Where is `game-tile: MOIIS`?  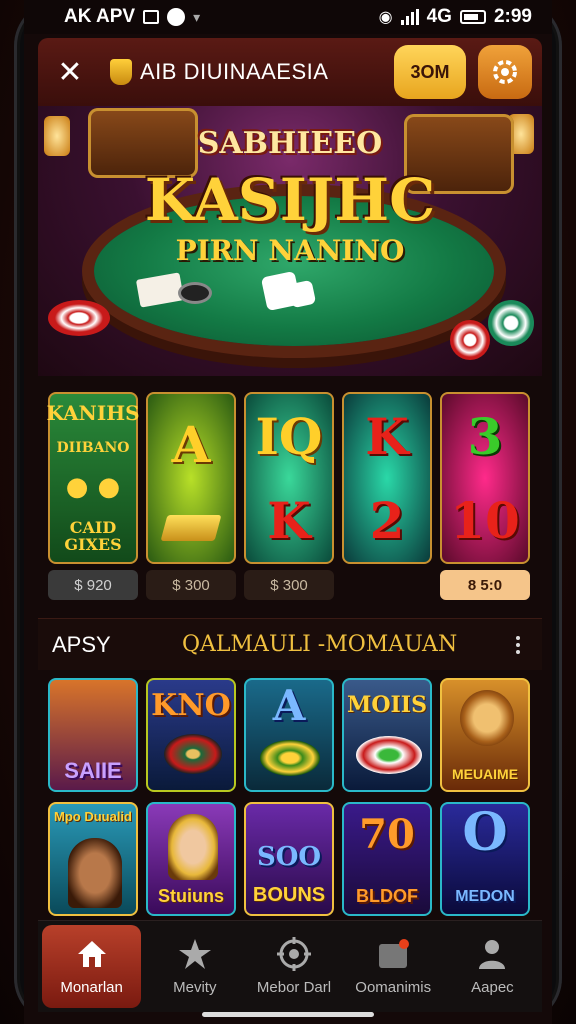
game-tile: MOIIS is located at coordinates (387, 735).